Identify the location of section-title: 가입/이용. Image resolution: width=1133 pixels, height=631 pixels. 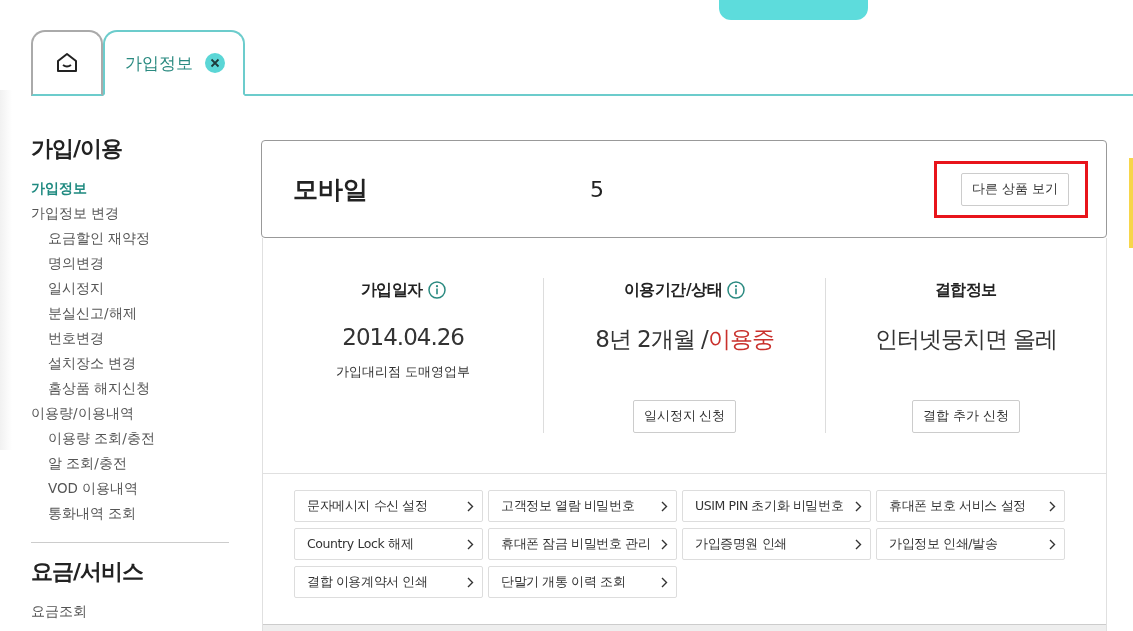
(77, 149).